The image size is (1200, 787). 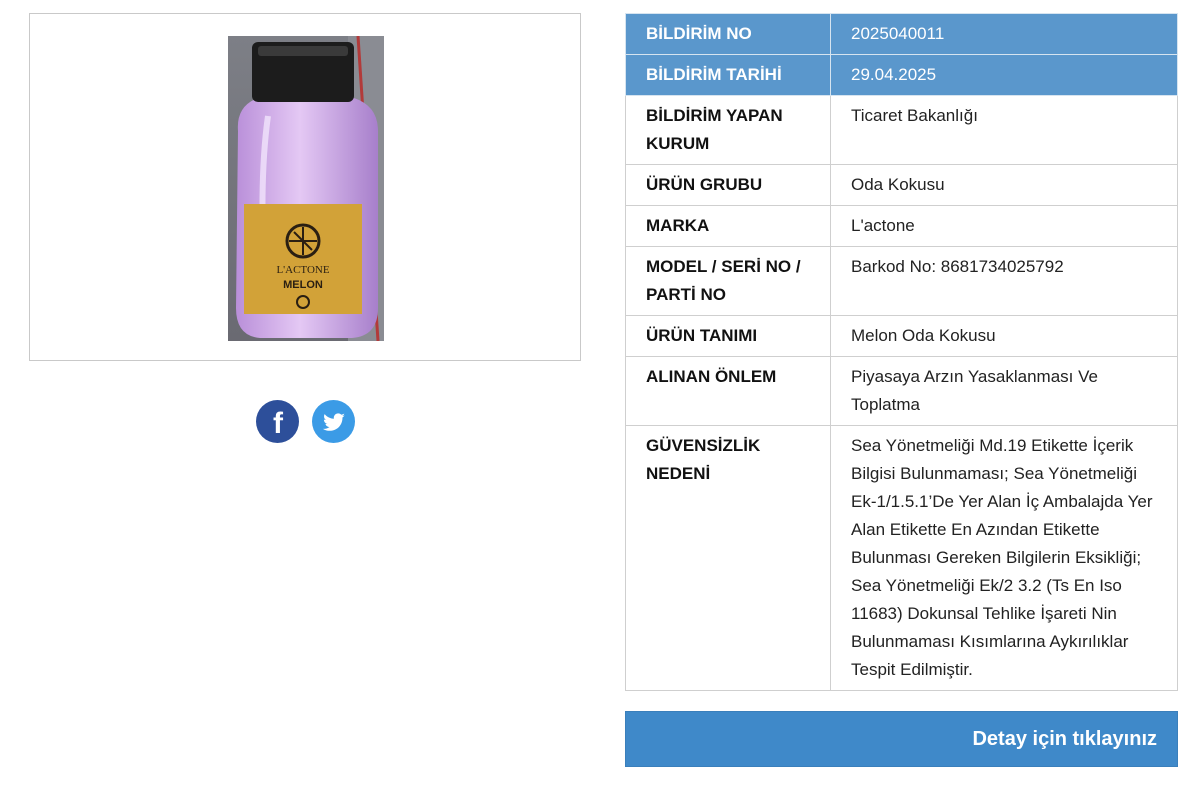 What do you see at coordinates (1004, 391) in the screenshot?
I see `detail-value: Piyasaya Arzın Yasaklanması Ve Toplatma` at bounding box center [1004, 391].